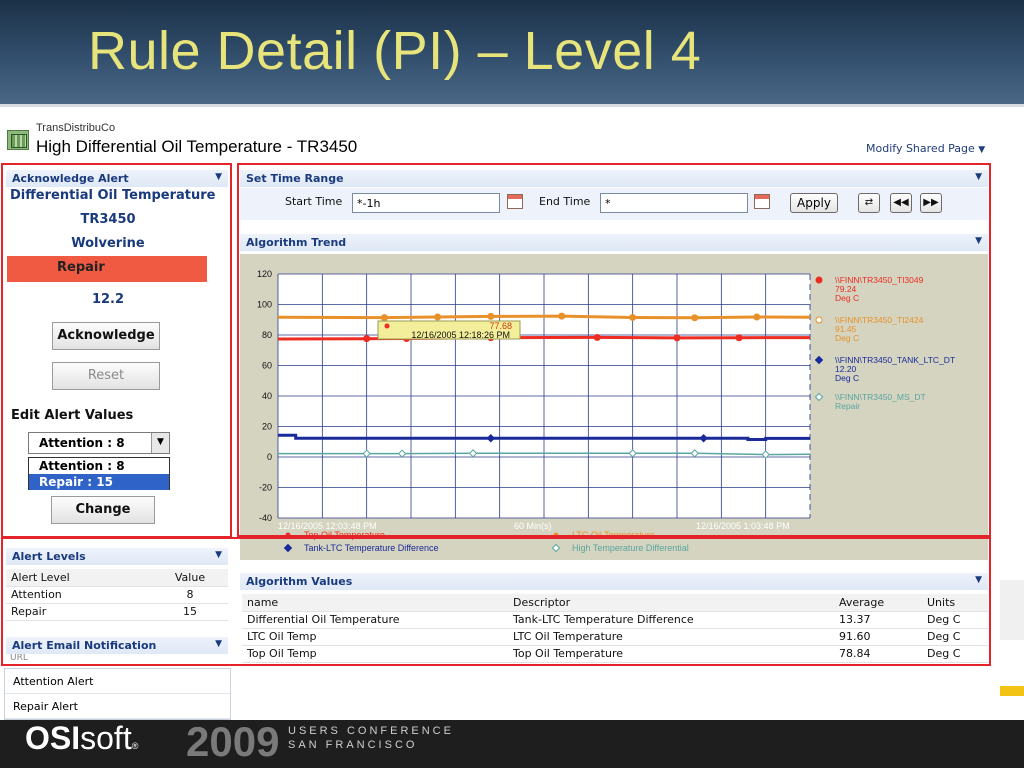 This screenshot has width=1024, height=768. Describe the element at coordinates (614, 242) in the screenshot. I see `algorithm-trend-header: Algorithm Trend ▼` at that location.